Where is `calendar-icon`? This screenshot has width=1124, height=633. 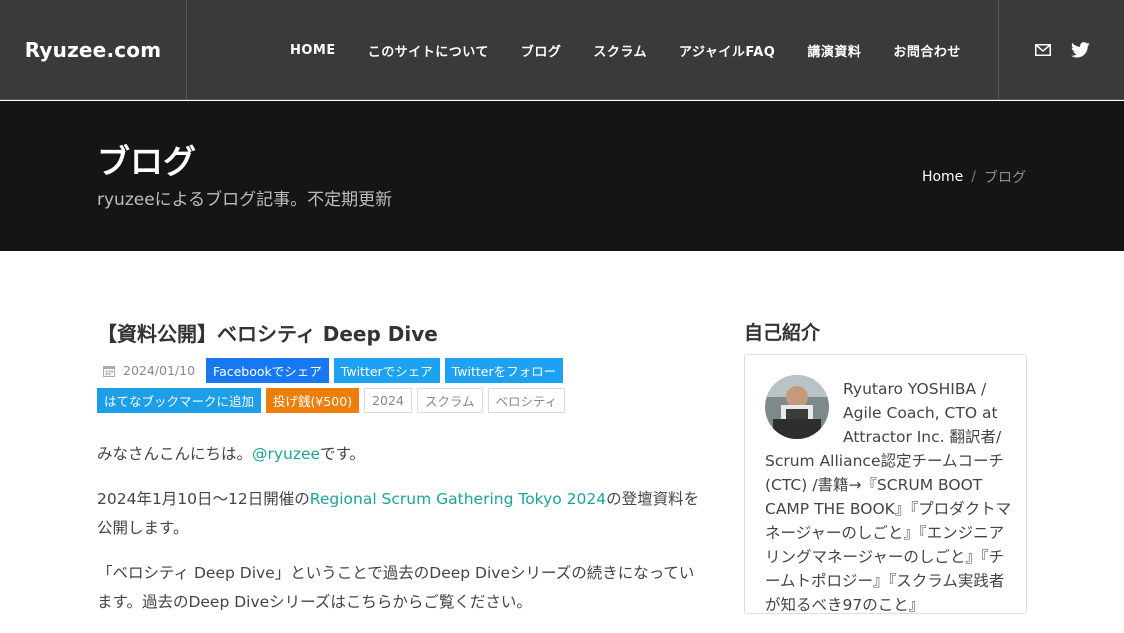 calendar-icon is located at coordinates (109, 371).